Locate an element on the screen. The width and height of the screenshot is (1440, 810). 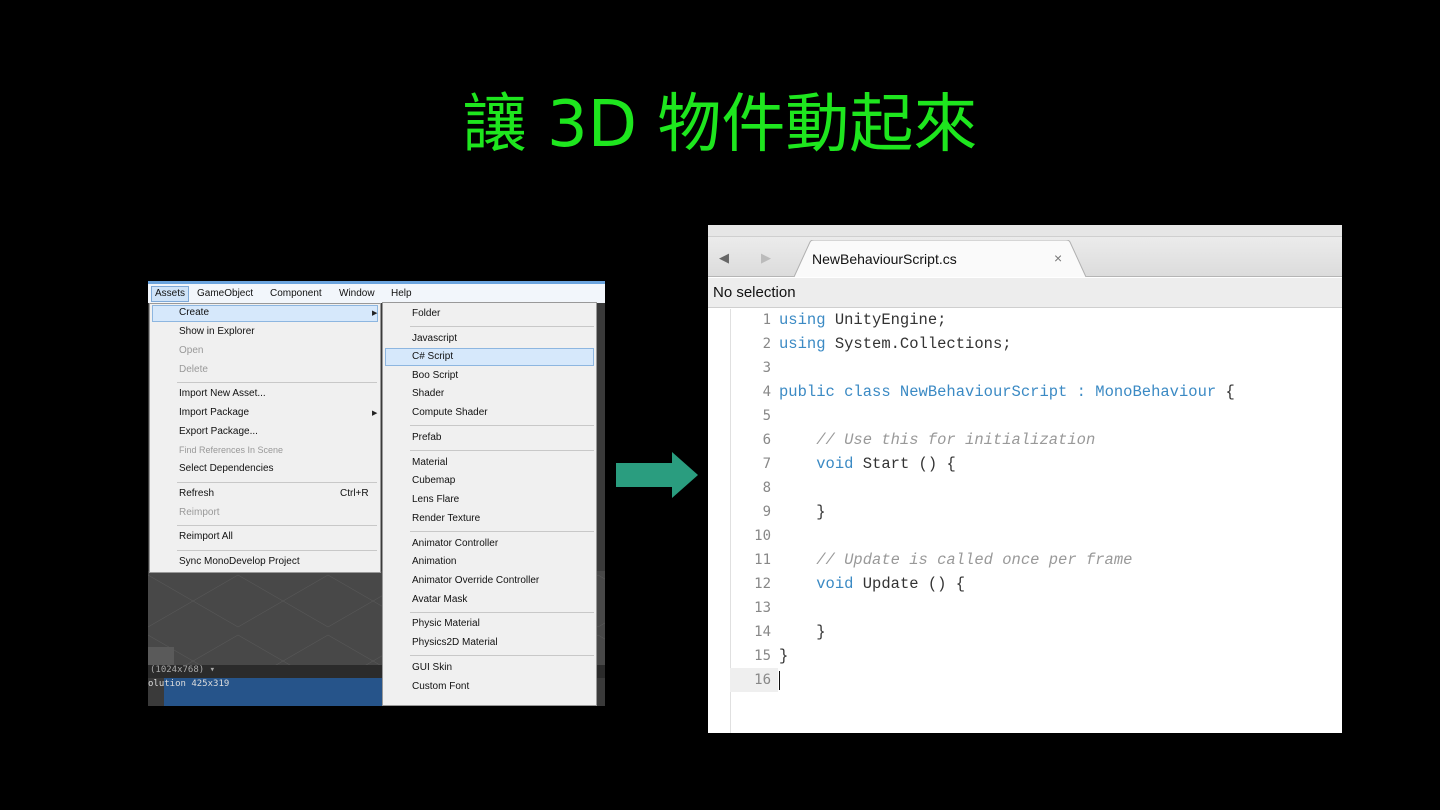
menu-item-create: Create is located at coordinates (194, 312).